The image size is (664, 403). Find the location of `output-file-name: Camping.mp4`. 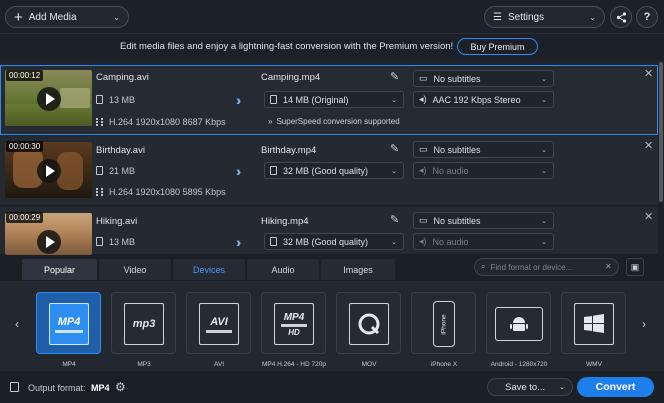

output-file-name: Camping.mp4 is located at coordinates (290, 77).